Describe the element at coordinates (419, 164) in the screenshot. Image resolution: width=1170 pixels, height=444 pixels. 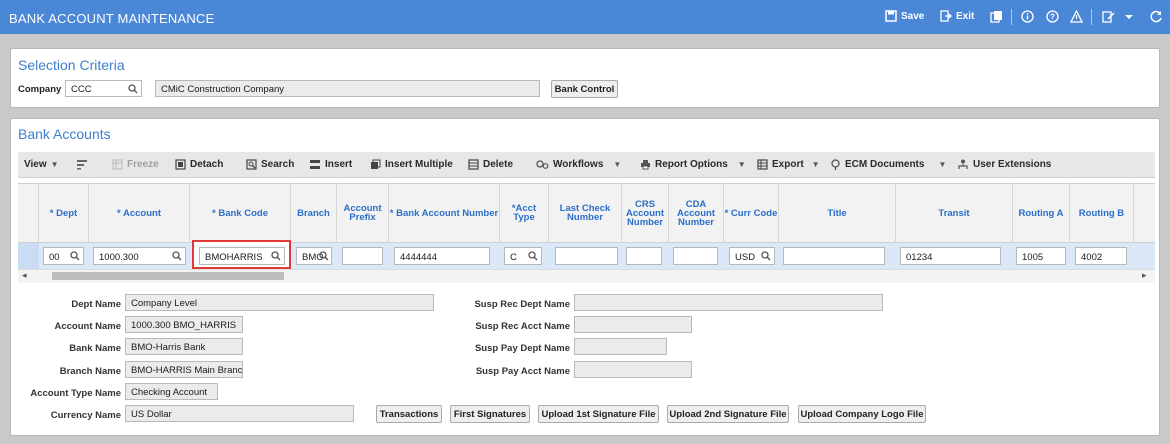
I see `insert-multiple-label: Insert Multiple` at that location.